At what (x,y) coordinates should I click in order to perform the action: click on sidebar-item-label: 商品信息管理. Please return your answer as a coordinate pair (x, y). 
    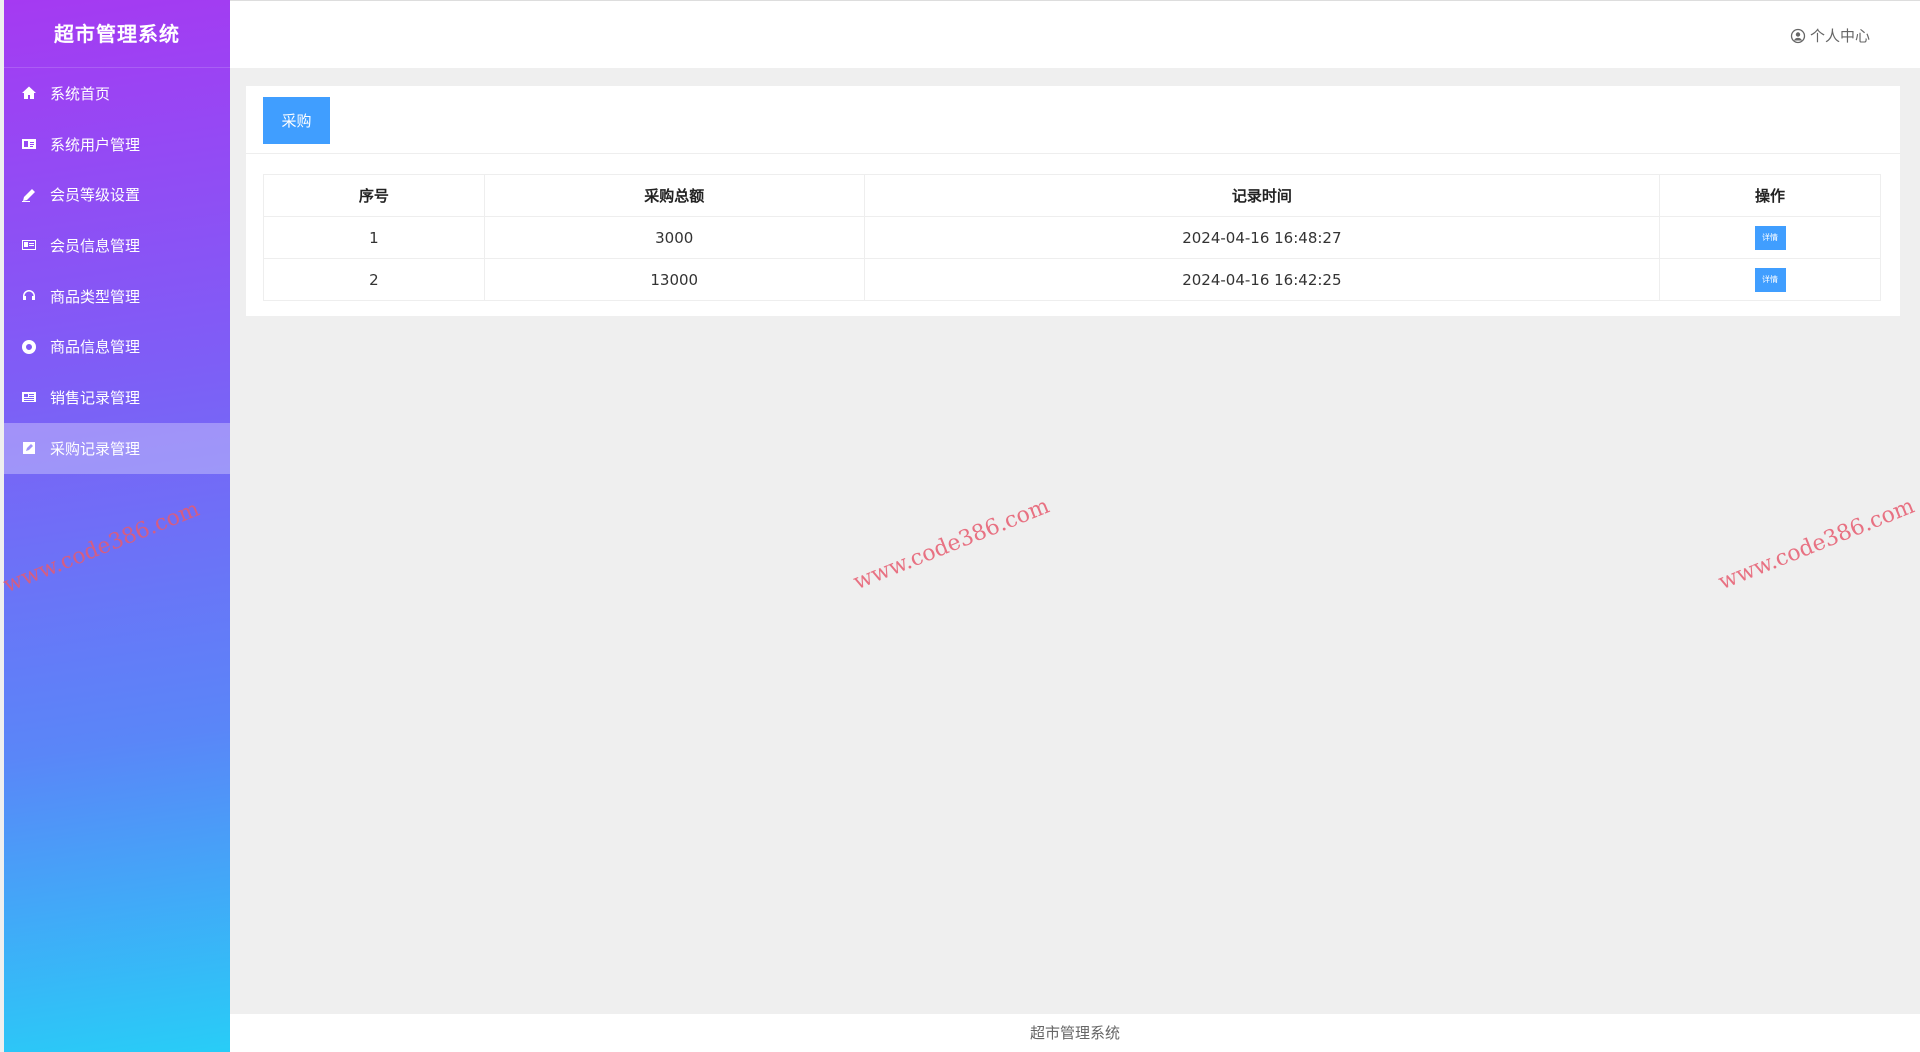
    Looking at the image, I should click on (95, 347).